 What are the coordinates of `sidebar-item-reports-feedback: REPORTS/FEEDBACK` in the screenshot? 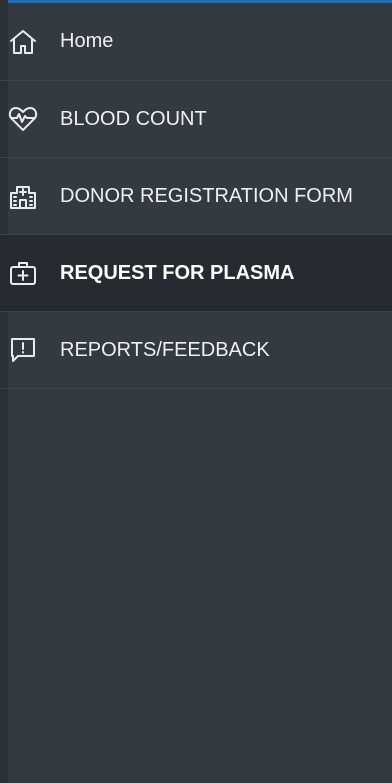 It's located at (196, 350).